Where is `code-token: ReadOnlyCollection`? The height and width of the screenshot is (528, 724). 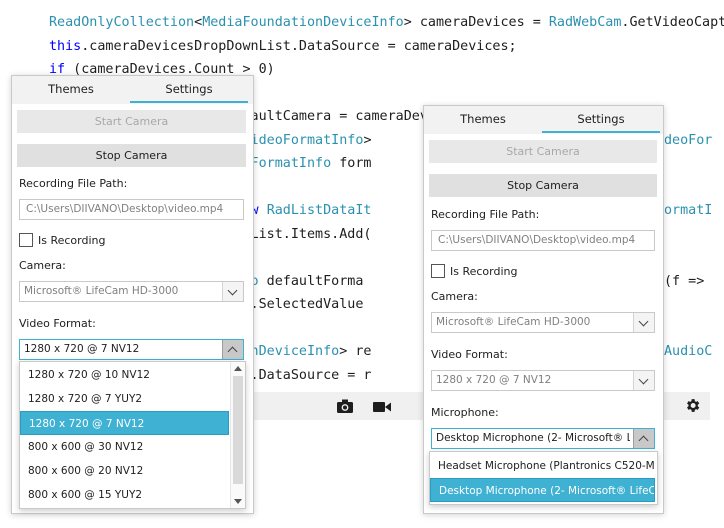
code-token: ReadOnlyCollection is located at coordinates (122, 22).